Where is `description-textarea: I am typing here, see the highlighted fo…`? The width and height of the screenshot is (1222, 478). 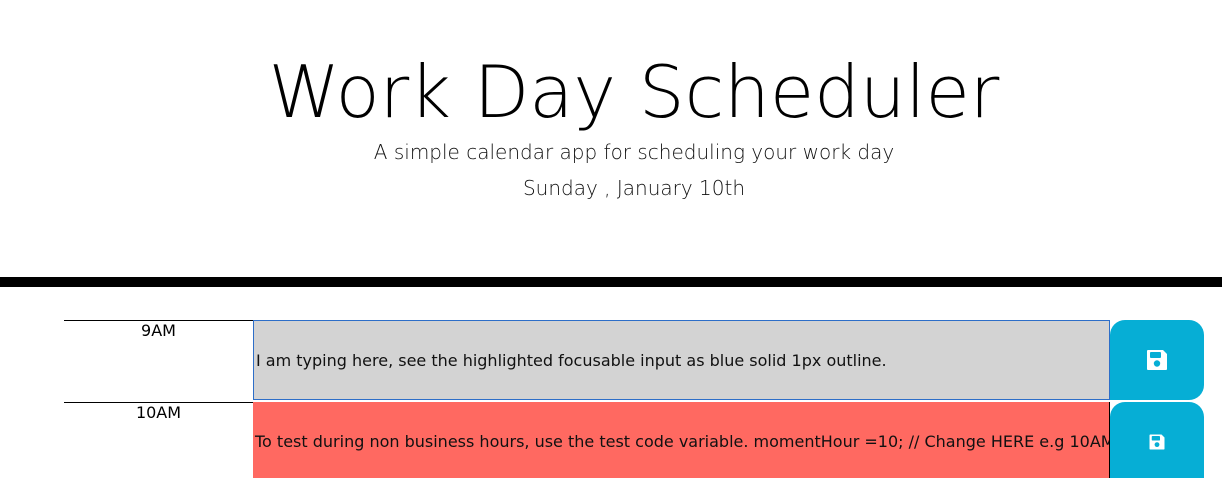
description-textarea: I am typing here, see the highlighted fo… is located at coordinates (681, 360).